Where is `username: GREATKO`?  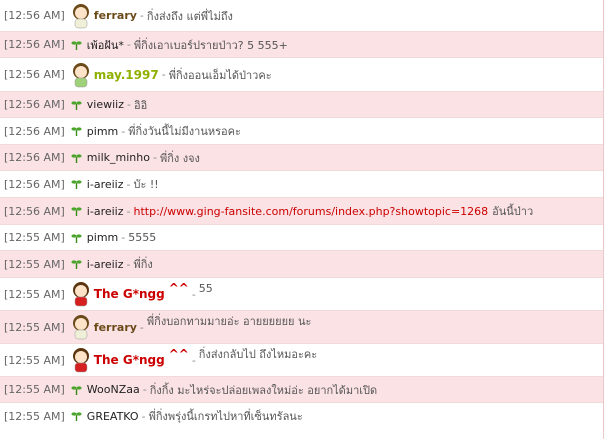
username: GREATKO is located at coordinates (113, 416).